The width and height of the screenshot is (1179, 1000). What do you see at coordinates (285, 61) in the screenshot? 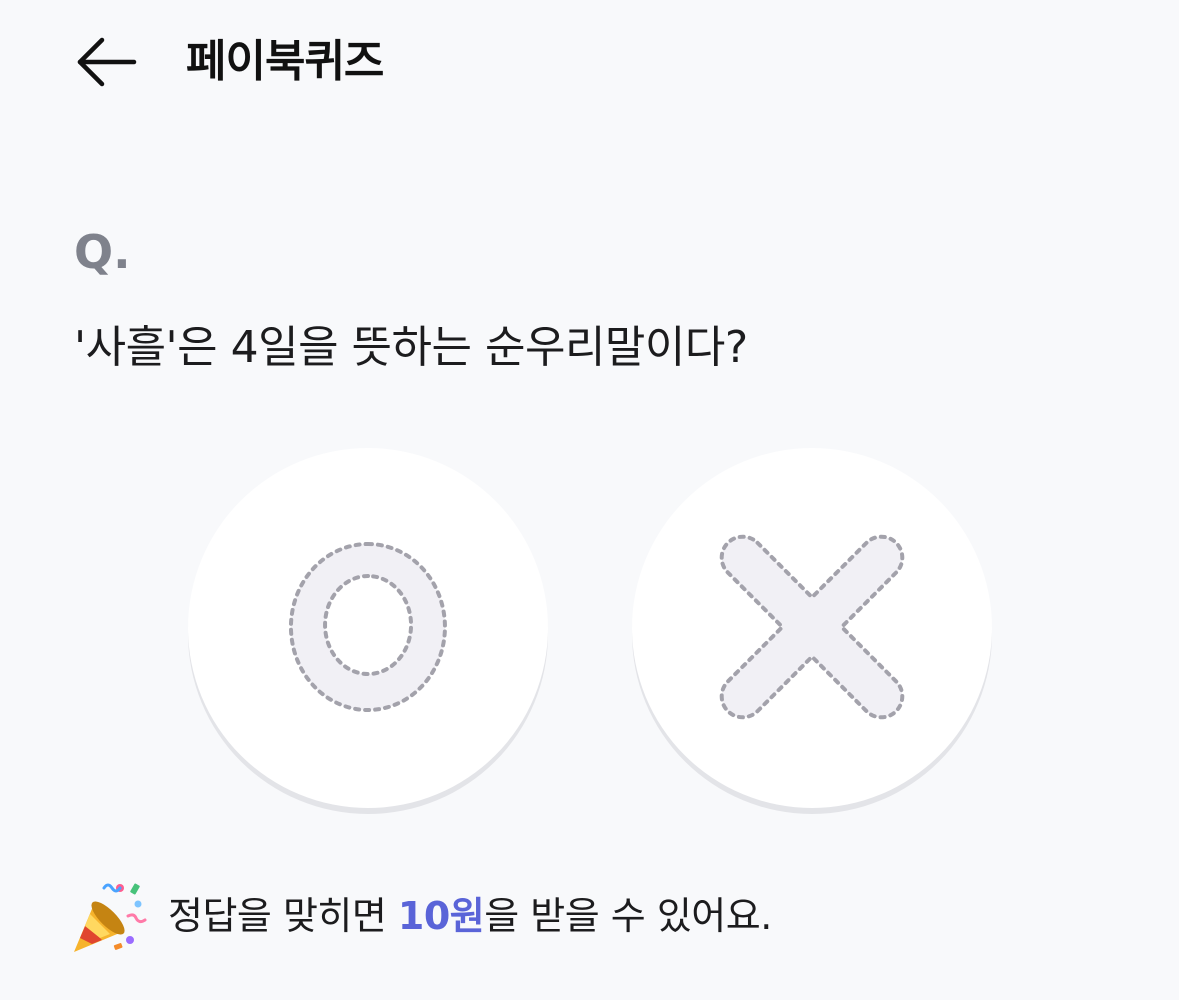
I see `page-title: 페이북퀴즈` at bounding box center [285, 61].